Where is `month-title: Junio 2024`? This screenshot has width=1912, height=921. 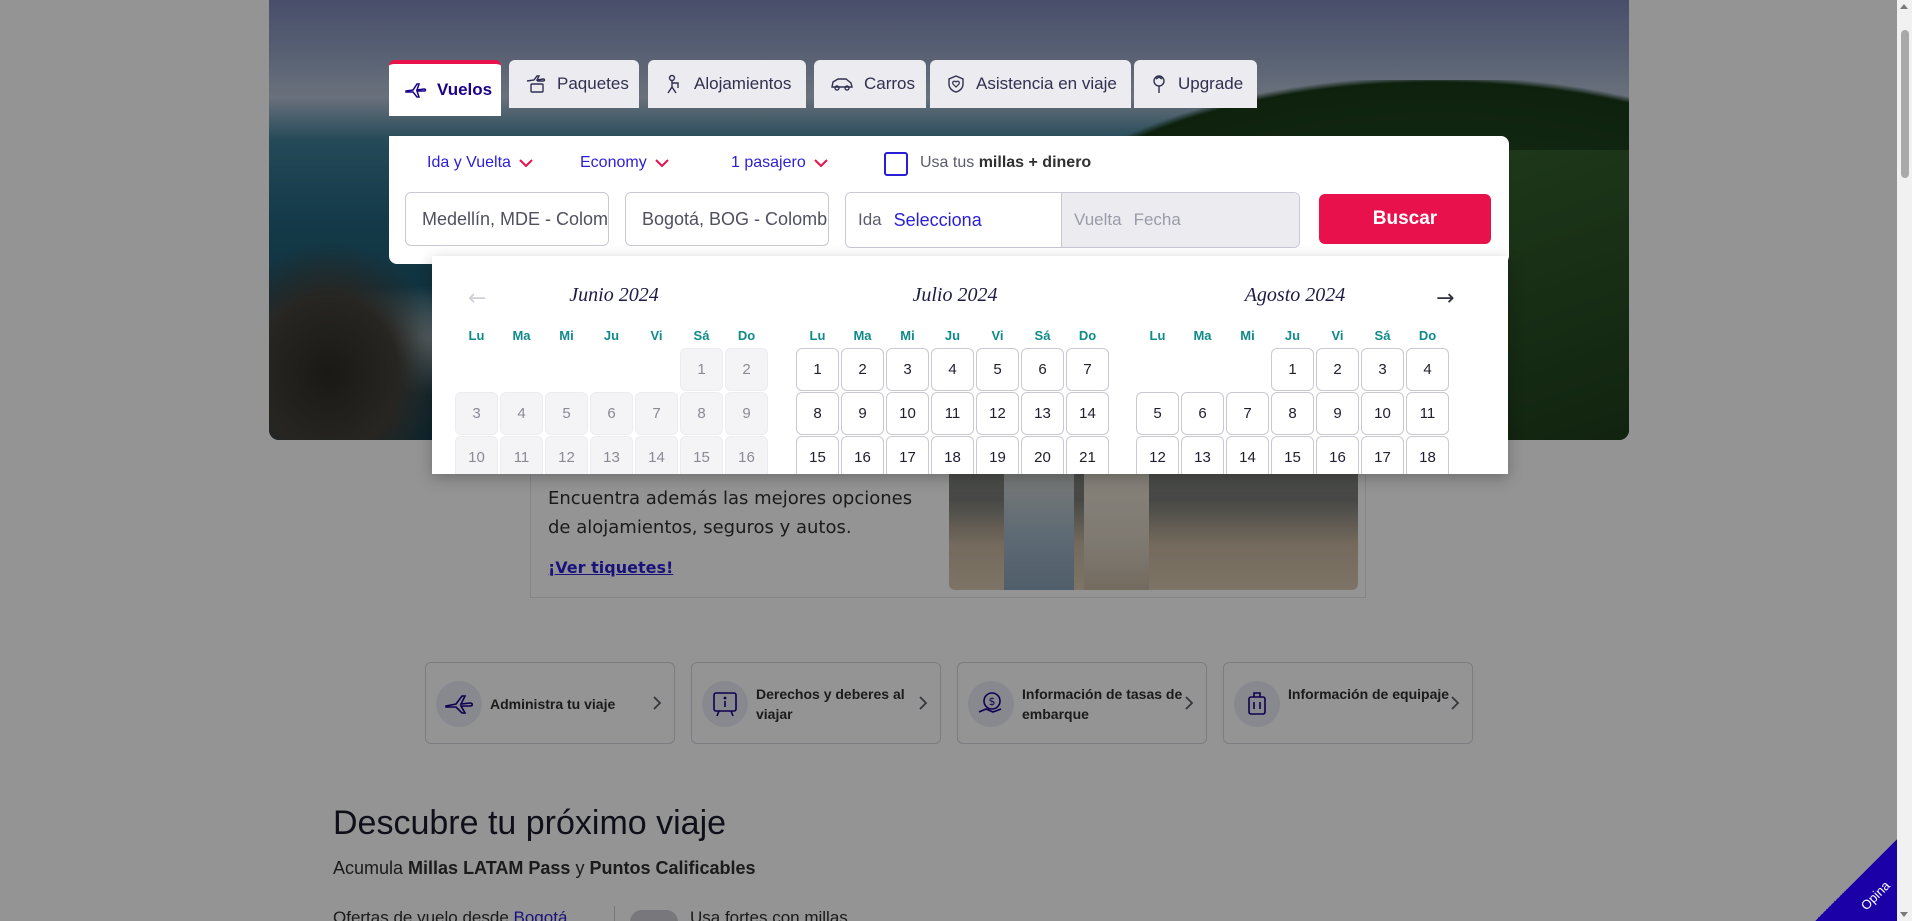
month-title: Junio 2024 is located at coordinates (614, 295).